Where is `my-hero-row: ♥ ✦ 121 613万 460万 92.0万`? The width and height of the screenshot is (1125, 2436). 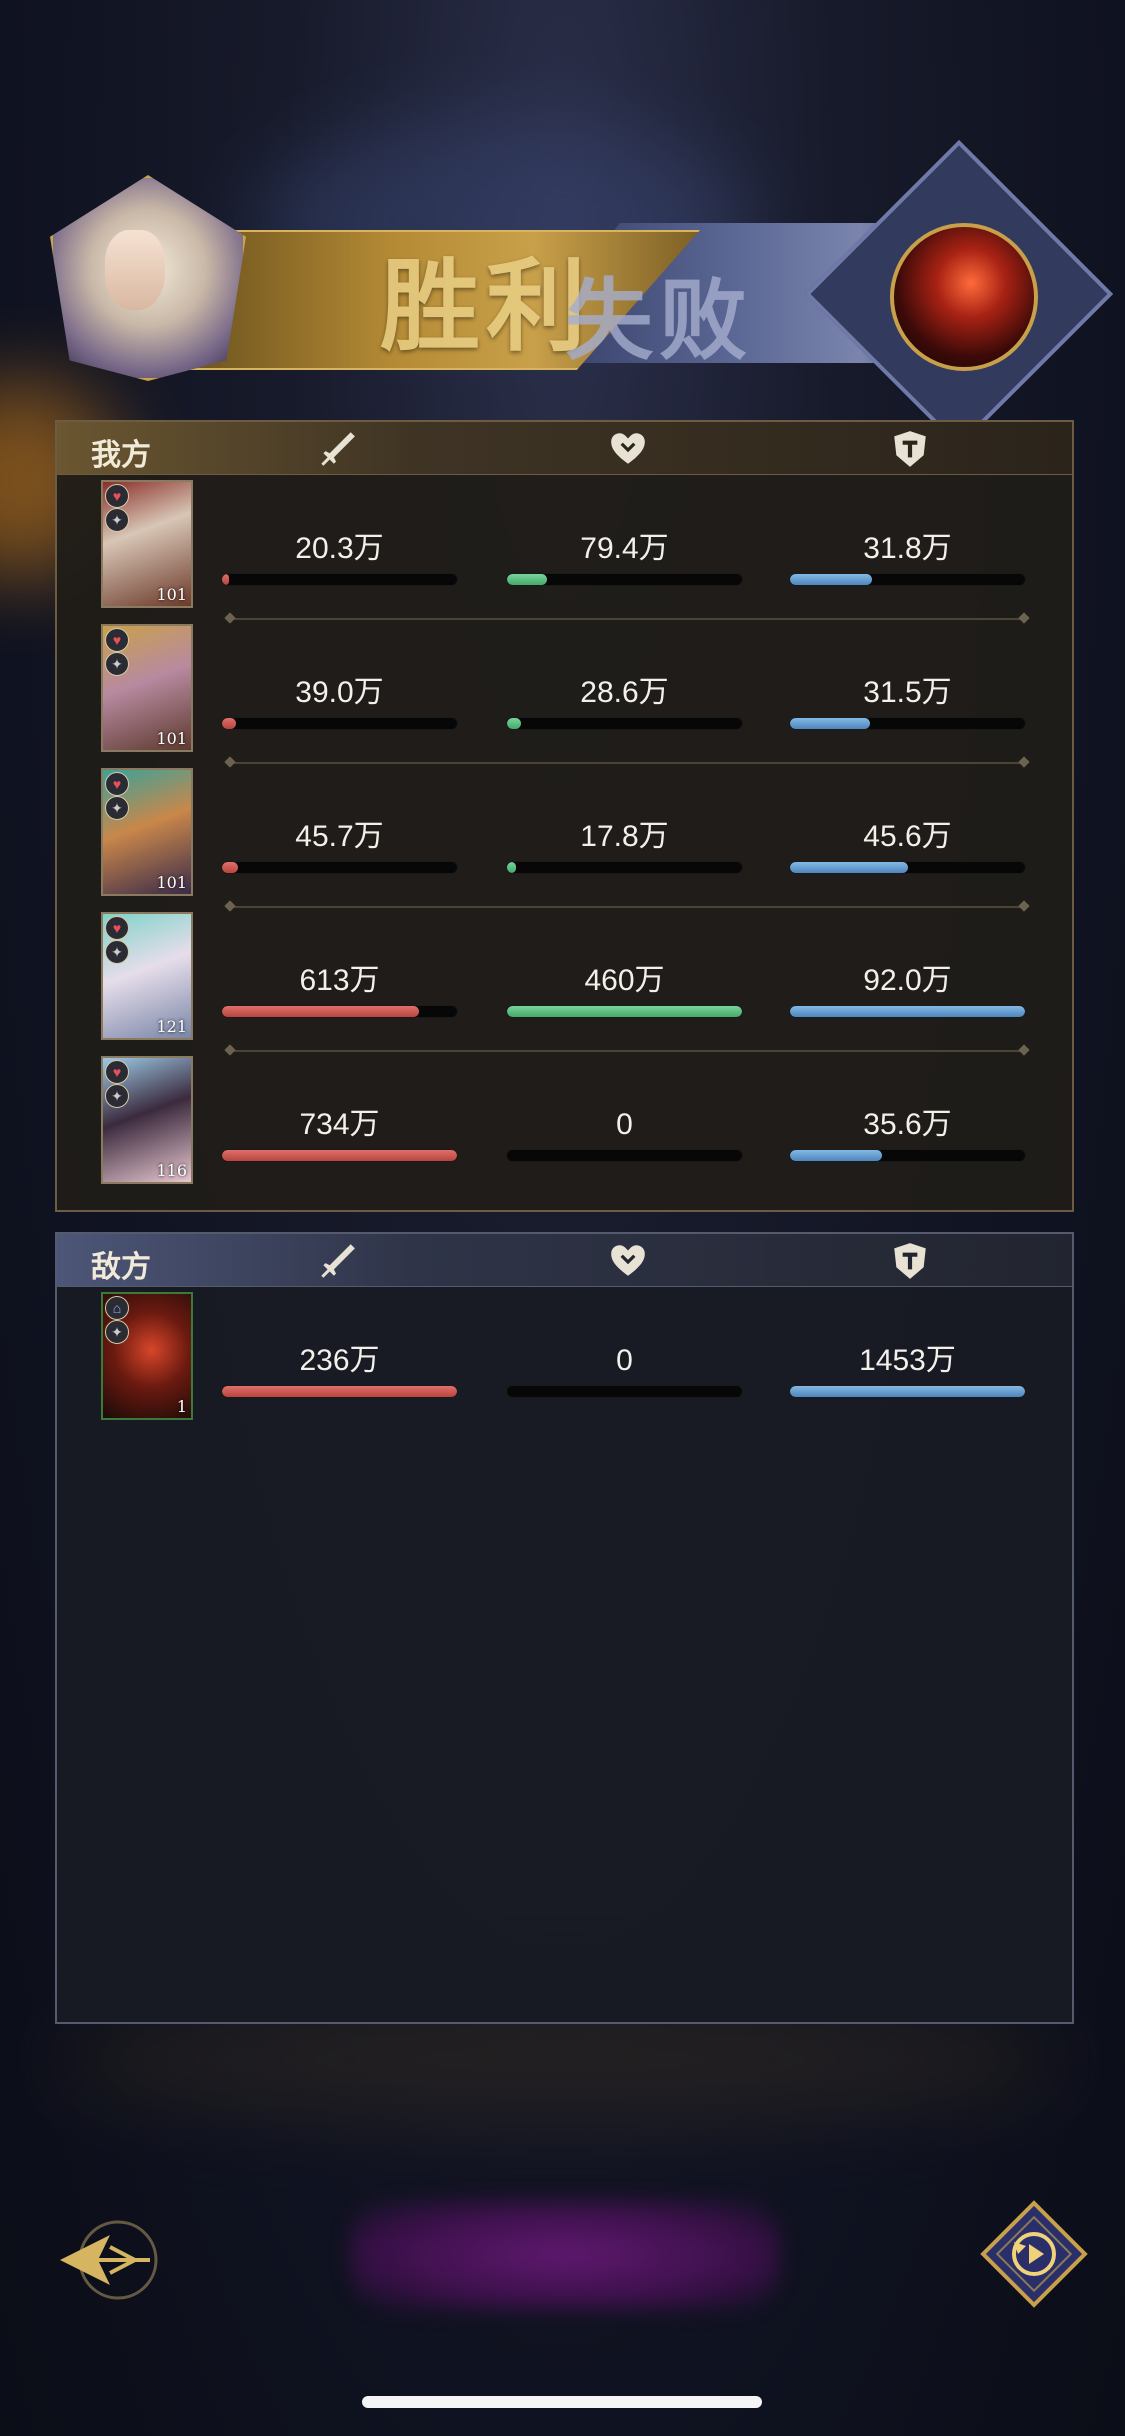 my-hero-row: ♥ ✦ 121 613万 460万 92.0万 is located at coordinates (564, 984).